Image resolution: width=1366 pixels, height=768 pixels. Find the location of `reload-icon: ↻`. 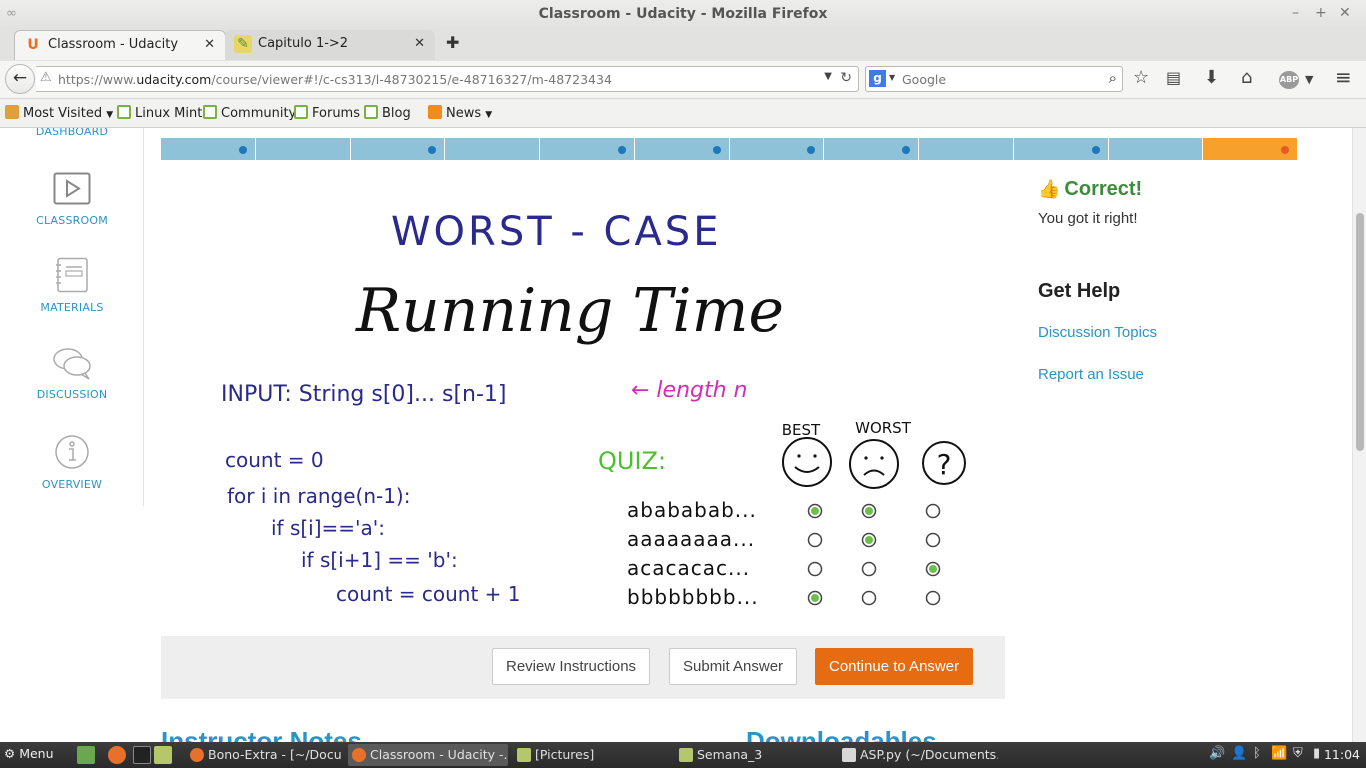

reload-icon: ↻ is located at coordinates (846, 78).